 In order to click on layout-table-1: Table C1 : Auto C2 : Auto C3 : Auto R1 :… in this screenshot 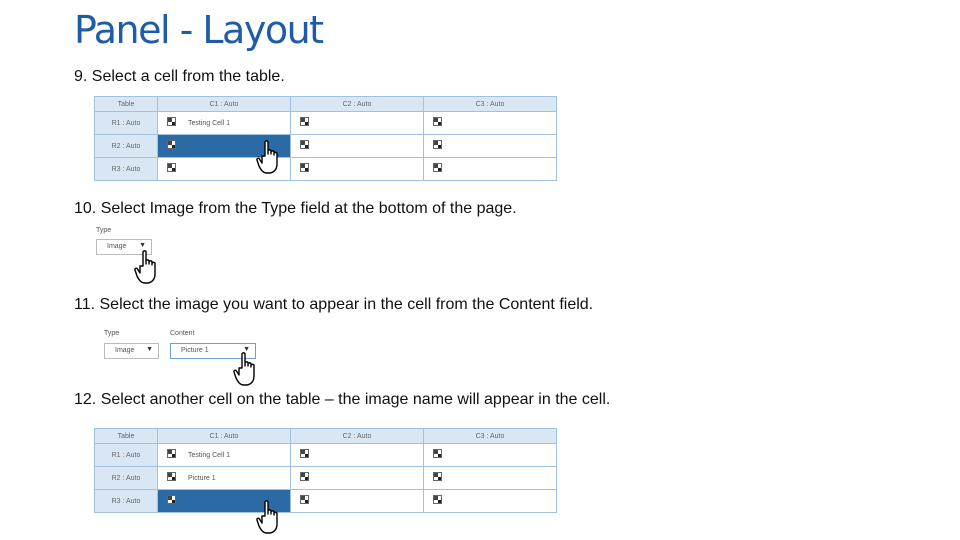, I will do `click(325, 138)`.